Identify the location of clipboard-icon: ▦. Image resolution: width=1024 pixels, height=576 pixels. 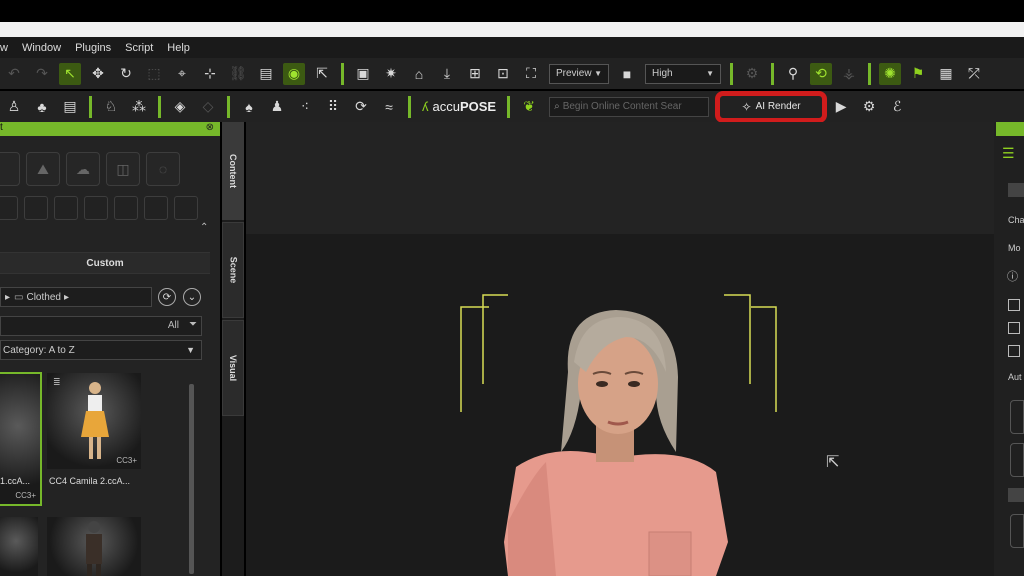
(946, 74).